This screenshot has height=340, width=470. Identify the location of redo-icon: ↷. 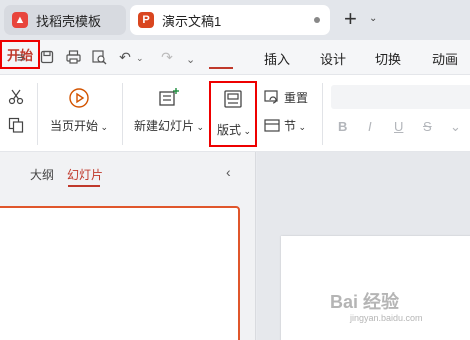
(167, 57).